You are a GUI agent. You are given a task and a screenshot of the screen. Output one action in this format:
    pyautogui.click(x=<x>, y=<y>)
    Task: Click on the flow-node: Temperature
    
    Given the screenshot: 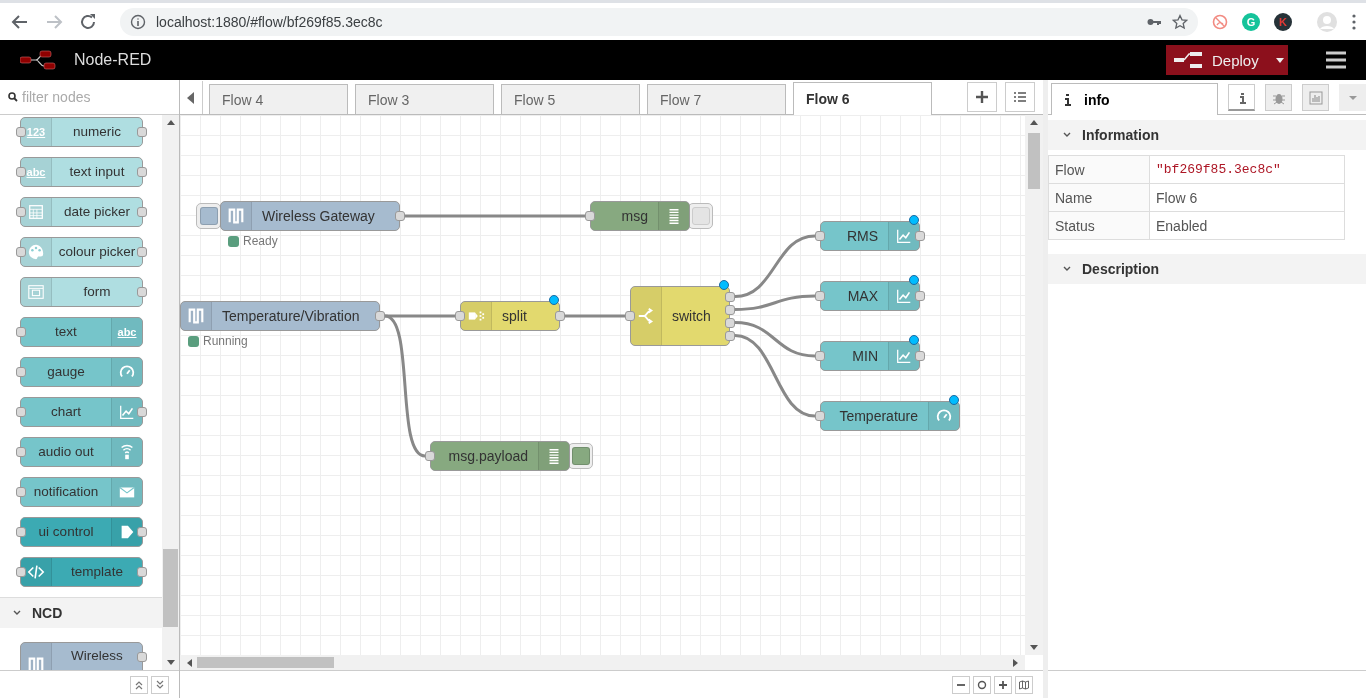 What is the action you would take?
    pyautogui.click(x=890, y=416)
    